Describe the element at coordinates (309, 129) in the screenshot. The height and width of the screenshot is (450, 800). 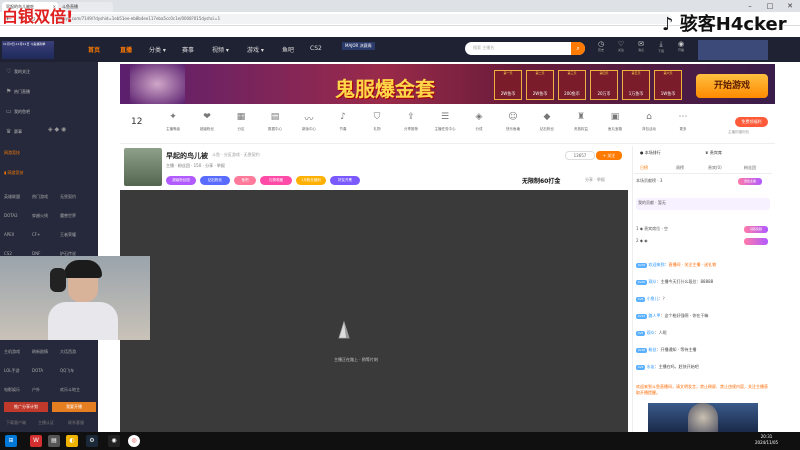
I see `category-label: 新版中心` at that location.